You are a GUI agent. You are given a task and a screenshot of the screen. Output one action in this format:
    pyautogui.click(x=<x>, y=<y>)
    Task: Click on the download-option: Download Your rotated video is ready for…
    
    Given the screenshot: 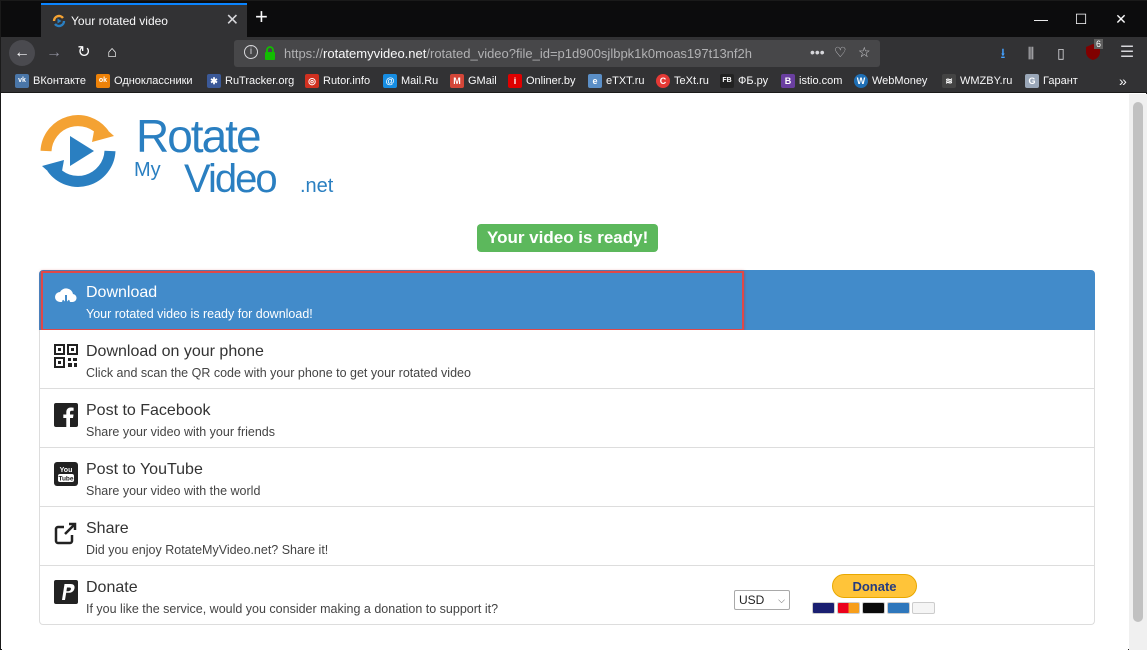 What is the action you would take?
    pyautogui.click(x=567, y=300)
    